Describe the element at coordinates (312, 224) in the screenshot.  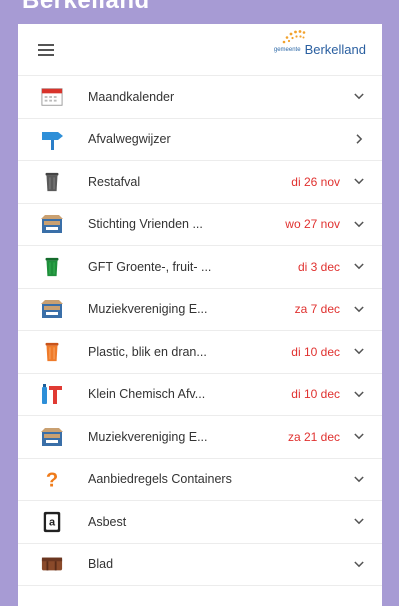
I see `collection-date: wo 27 nov` at that location.